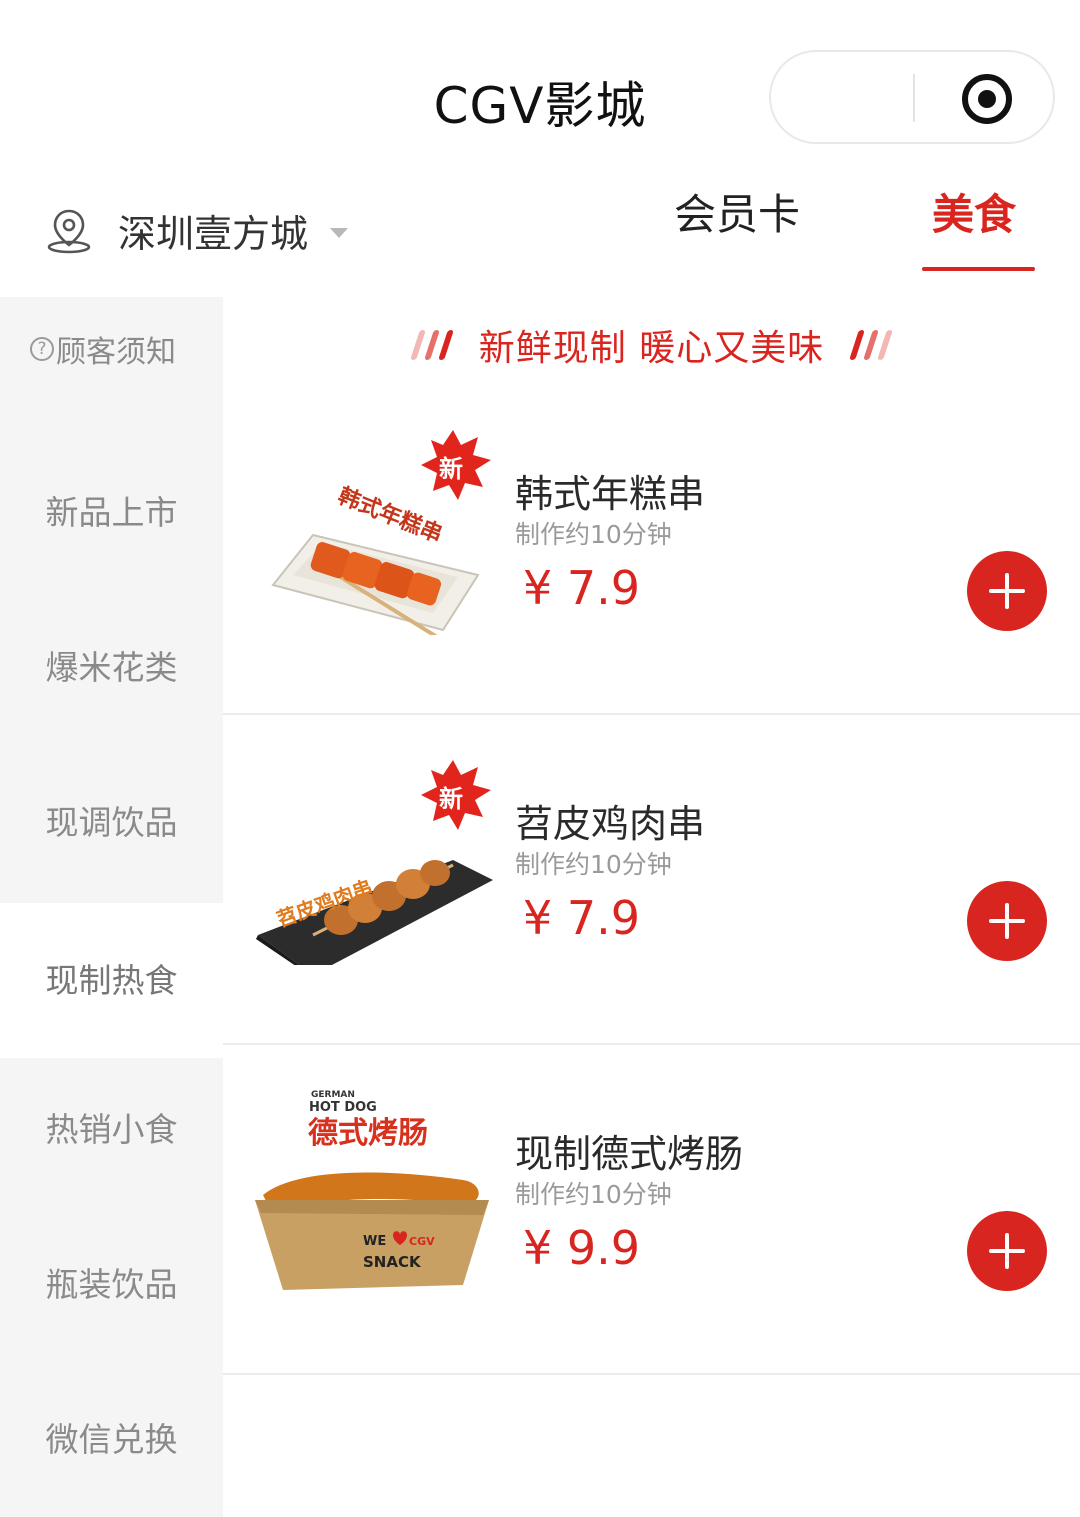 The width and height of the screenshot is (1080, 1517). What do you see at coordinates (116, 352) in the screenshot?
I see `customer-notice-label: 顾客须知` at bounding box center [116, 352].